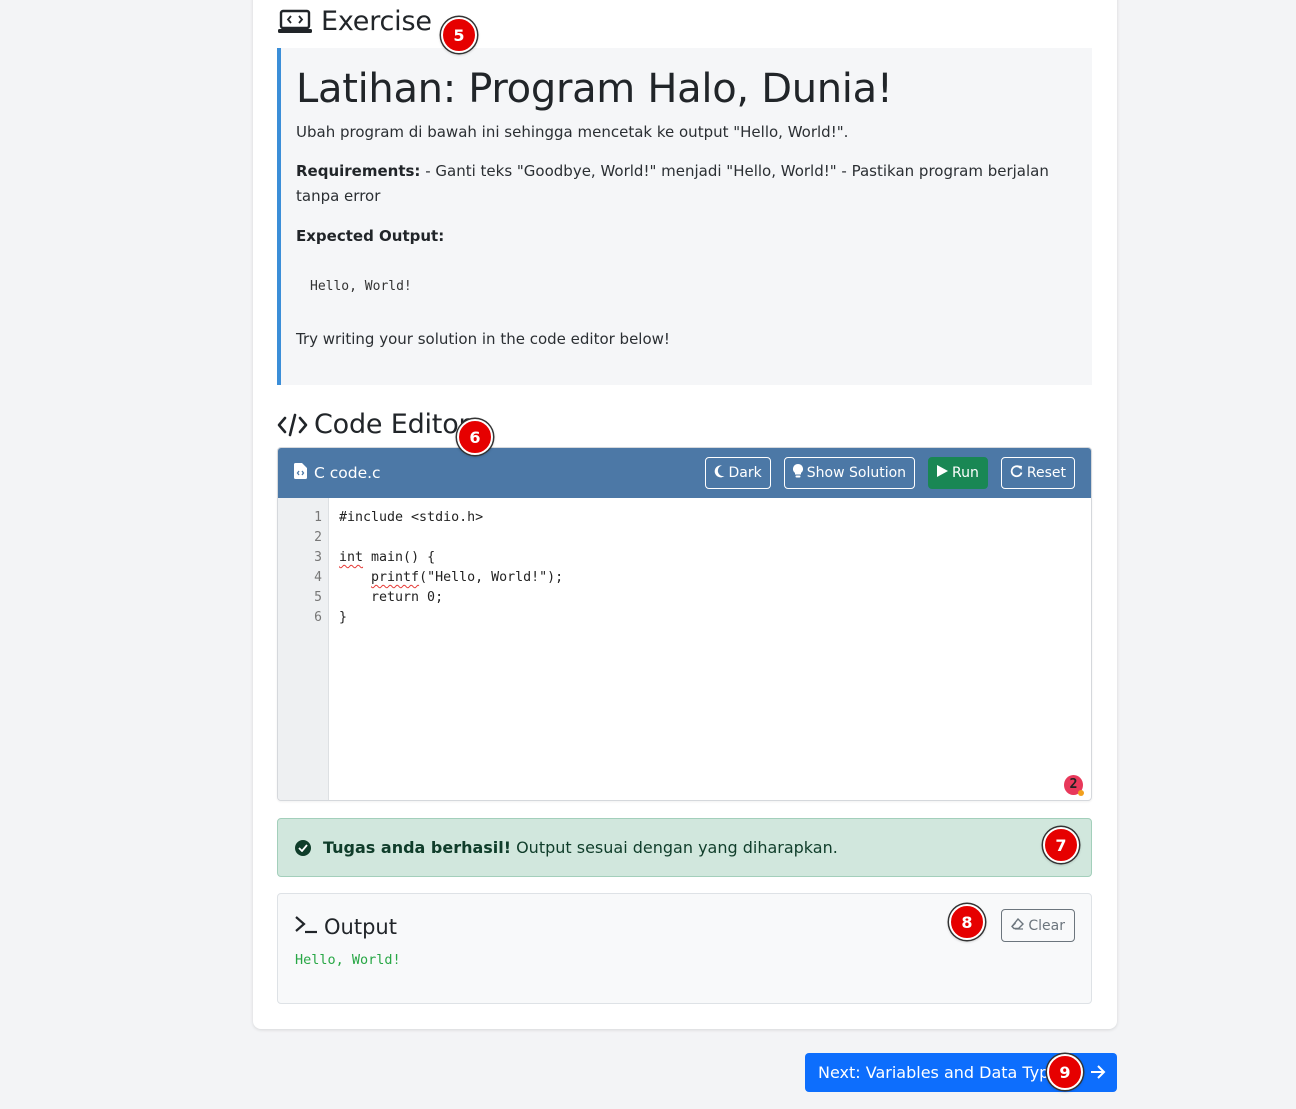 The width and height of the screenshot is (1296, 1109). Describe the element at coordinates (1046, 473) in the screenshot. I see `reset-label: Reset` at that location.